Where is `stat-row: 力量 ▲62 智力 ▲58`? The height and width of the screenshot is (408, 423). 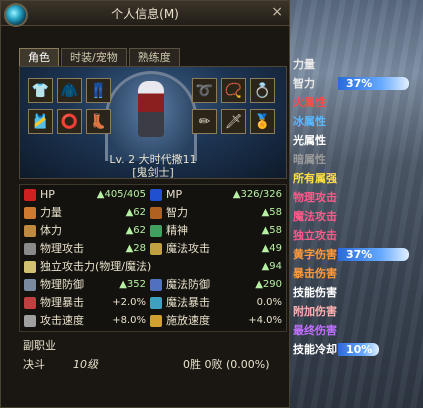
stat-row: 力量 ▲62 智力 ▲58 is located at coordinates (153, 213).